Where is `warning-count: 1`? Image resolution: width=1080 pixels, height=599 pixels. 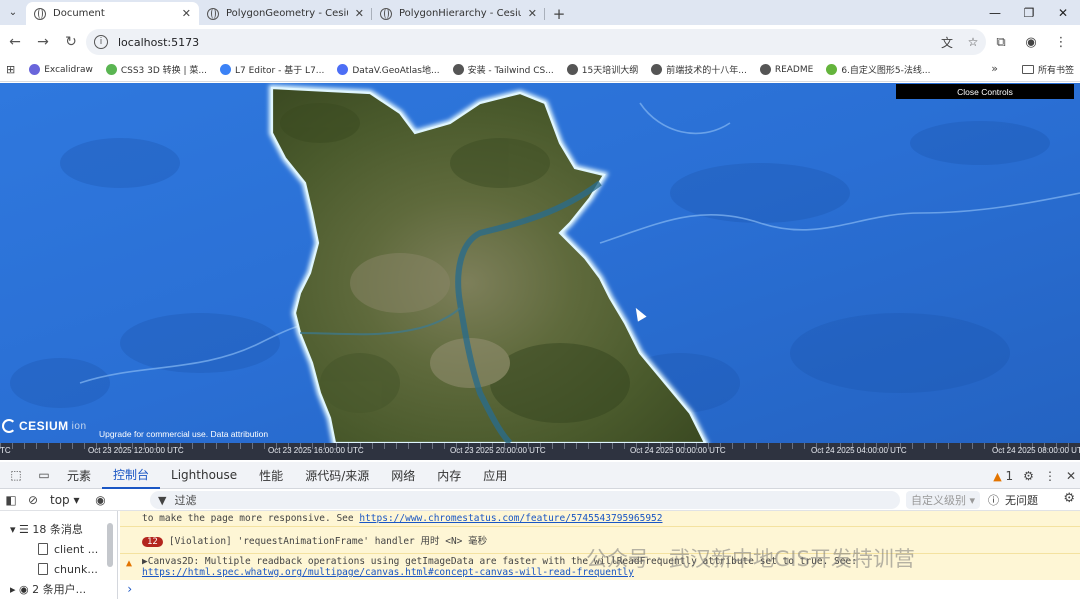
warning-count: 1 is located at coordinates (1009, 475).